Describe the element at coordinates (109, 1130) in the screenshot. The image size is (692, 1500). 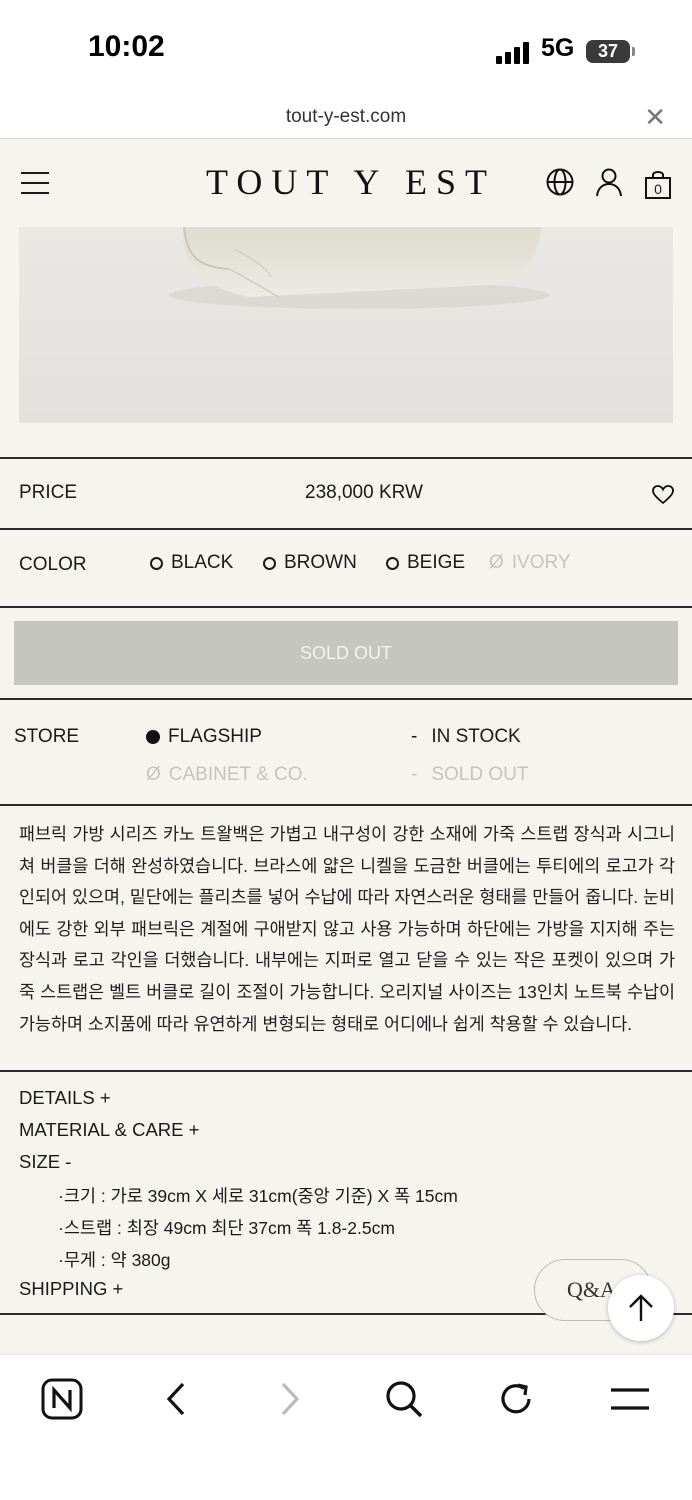
I see `accordion-material-care: MATERIAL & CARE +` at that location.